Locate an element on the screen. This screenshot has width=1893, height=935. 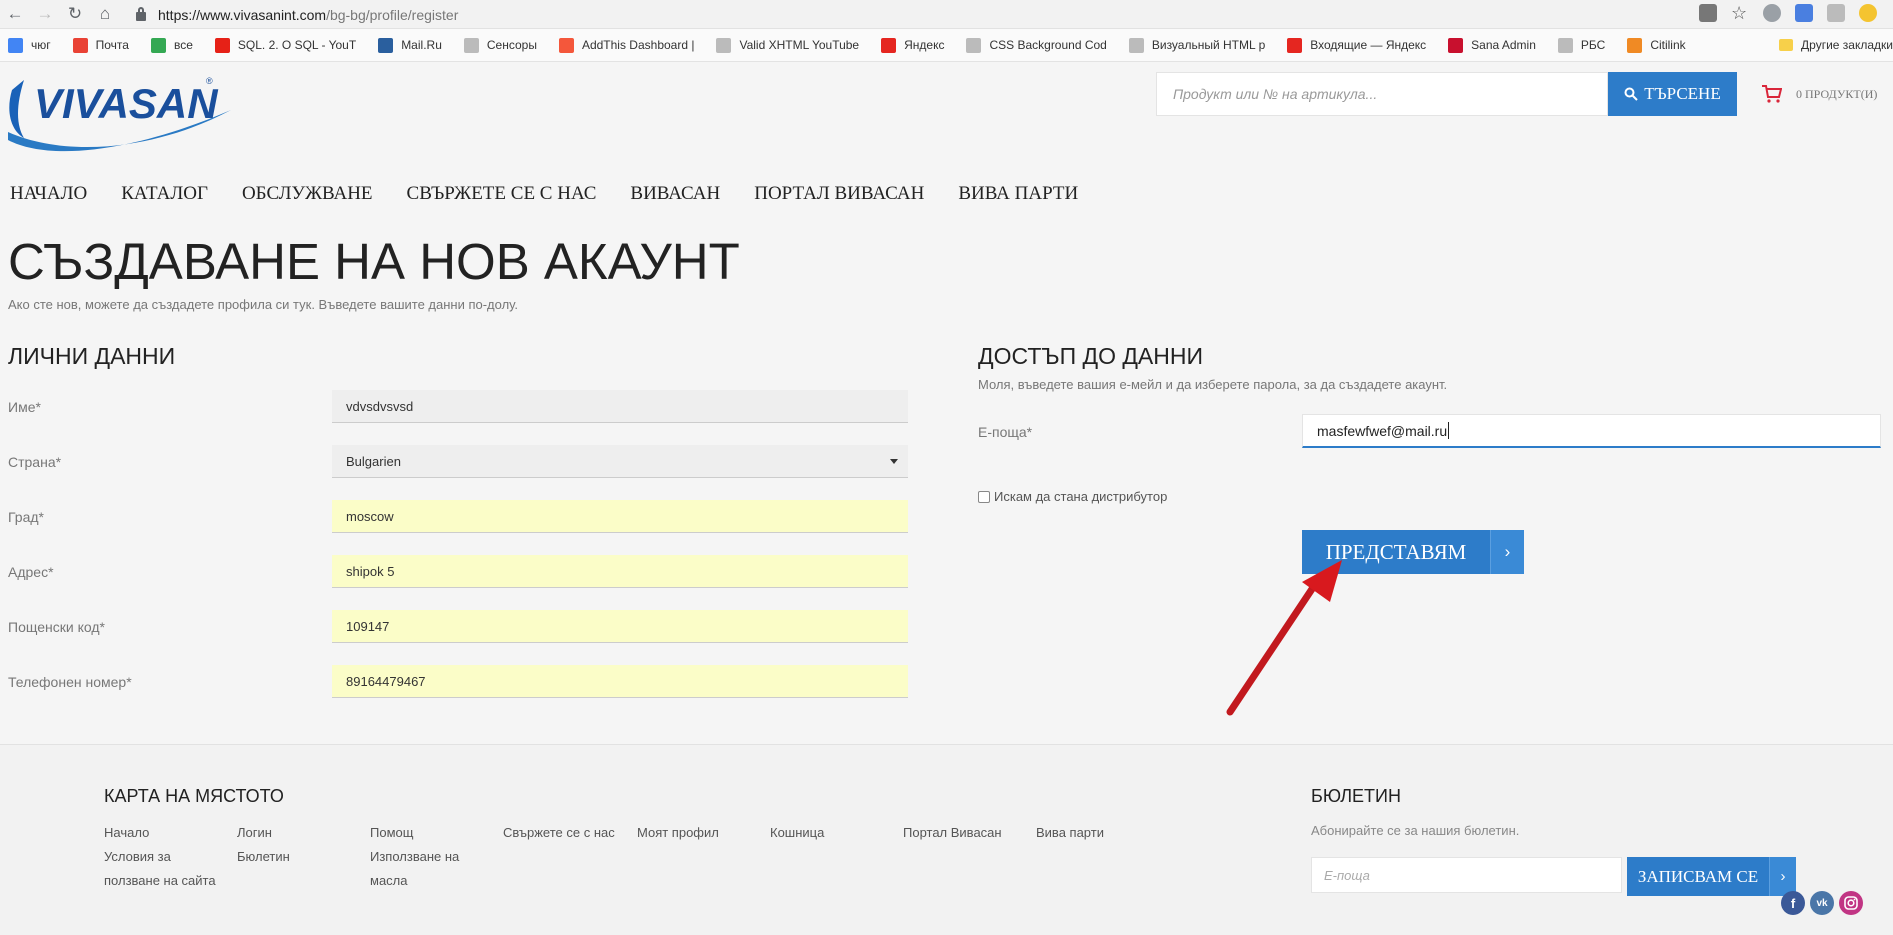
nav-item: ОБСЛУЖВАНЕ is located at coordinates (307, 194).